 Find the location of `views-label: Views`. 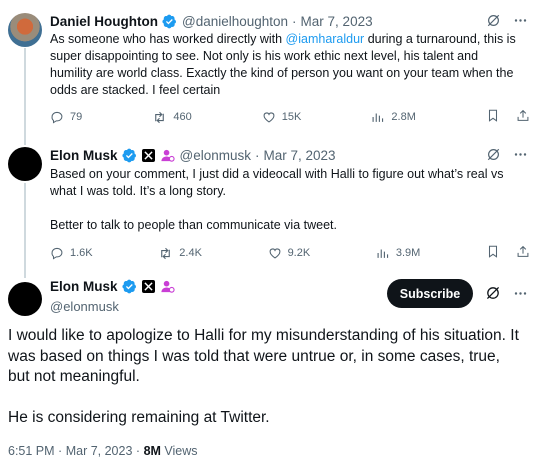

views-label: Views is located at coordinates (181, 451).